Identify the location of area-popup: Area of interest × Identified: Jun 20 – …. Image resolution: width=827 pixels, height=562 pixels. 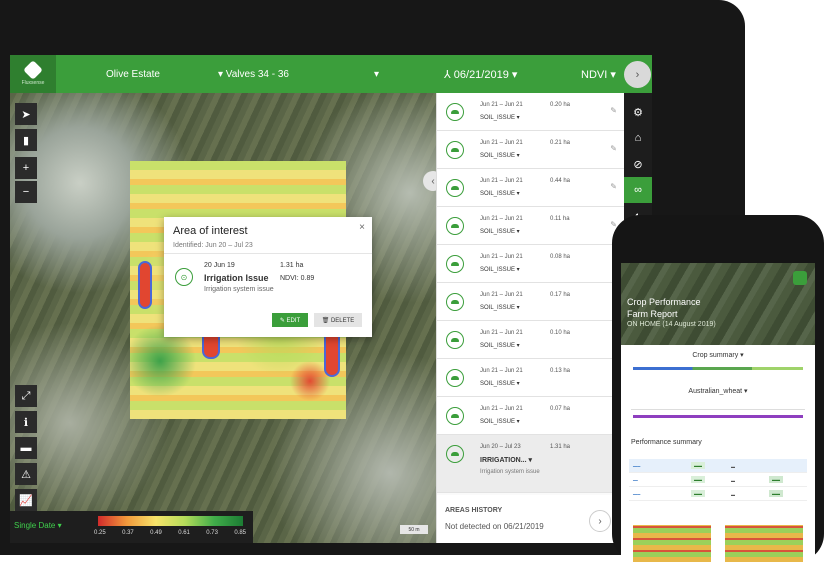
(268, 277).